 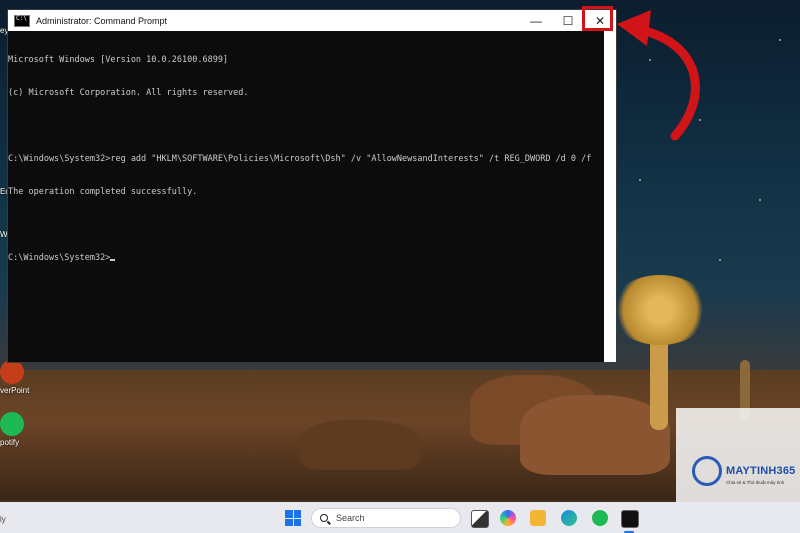 What do you see at coordinates (12, 372) in the screenshot?
I see `powerpoint-icon` at bounding box center [12, 372].